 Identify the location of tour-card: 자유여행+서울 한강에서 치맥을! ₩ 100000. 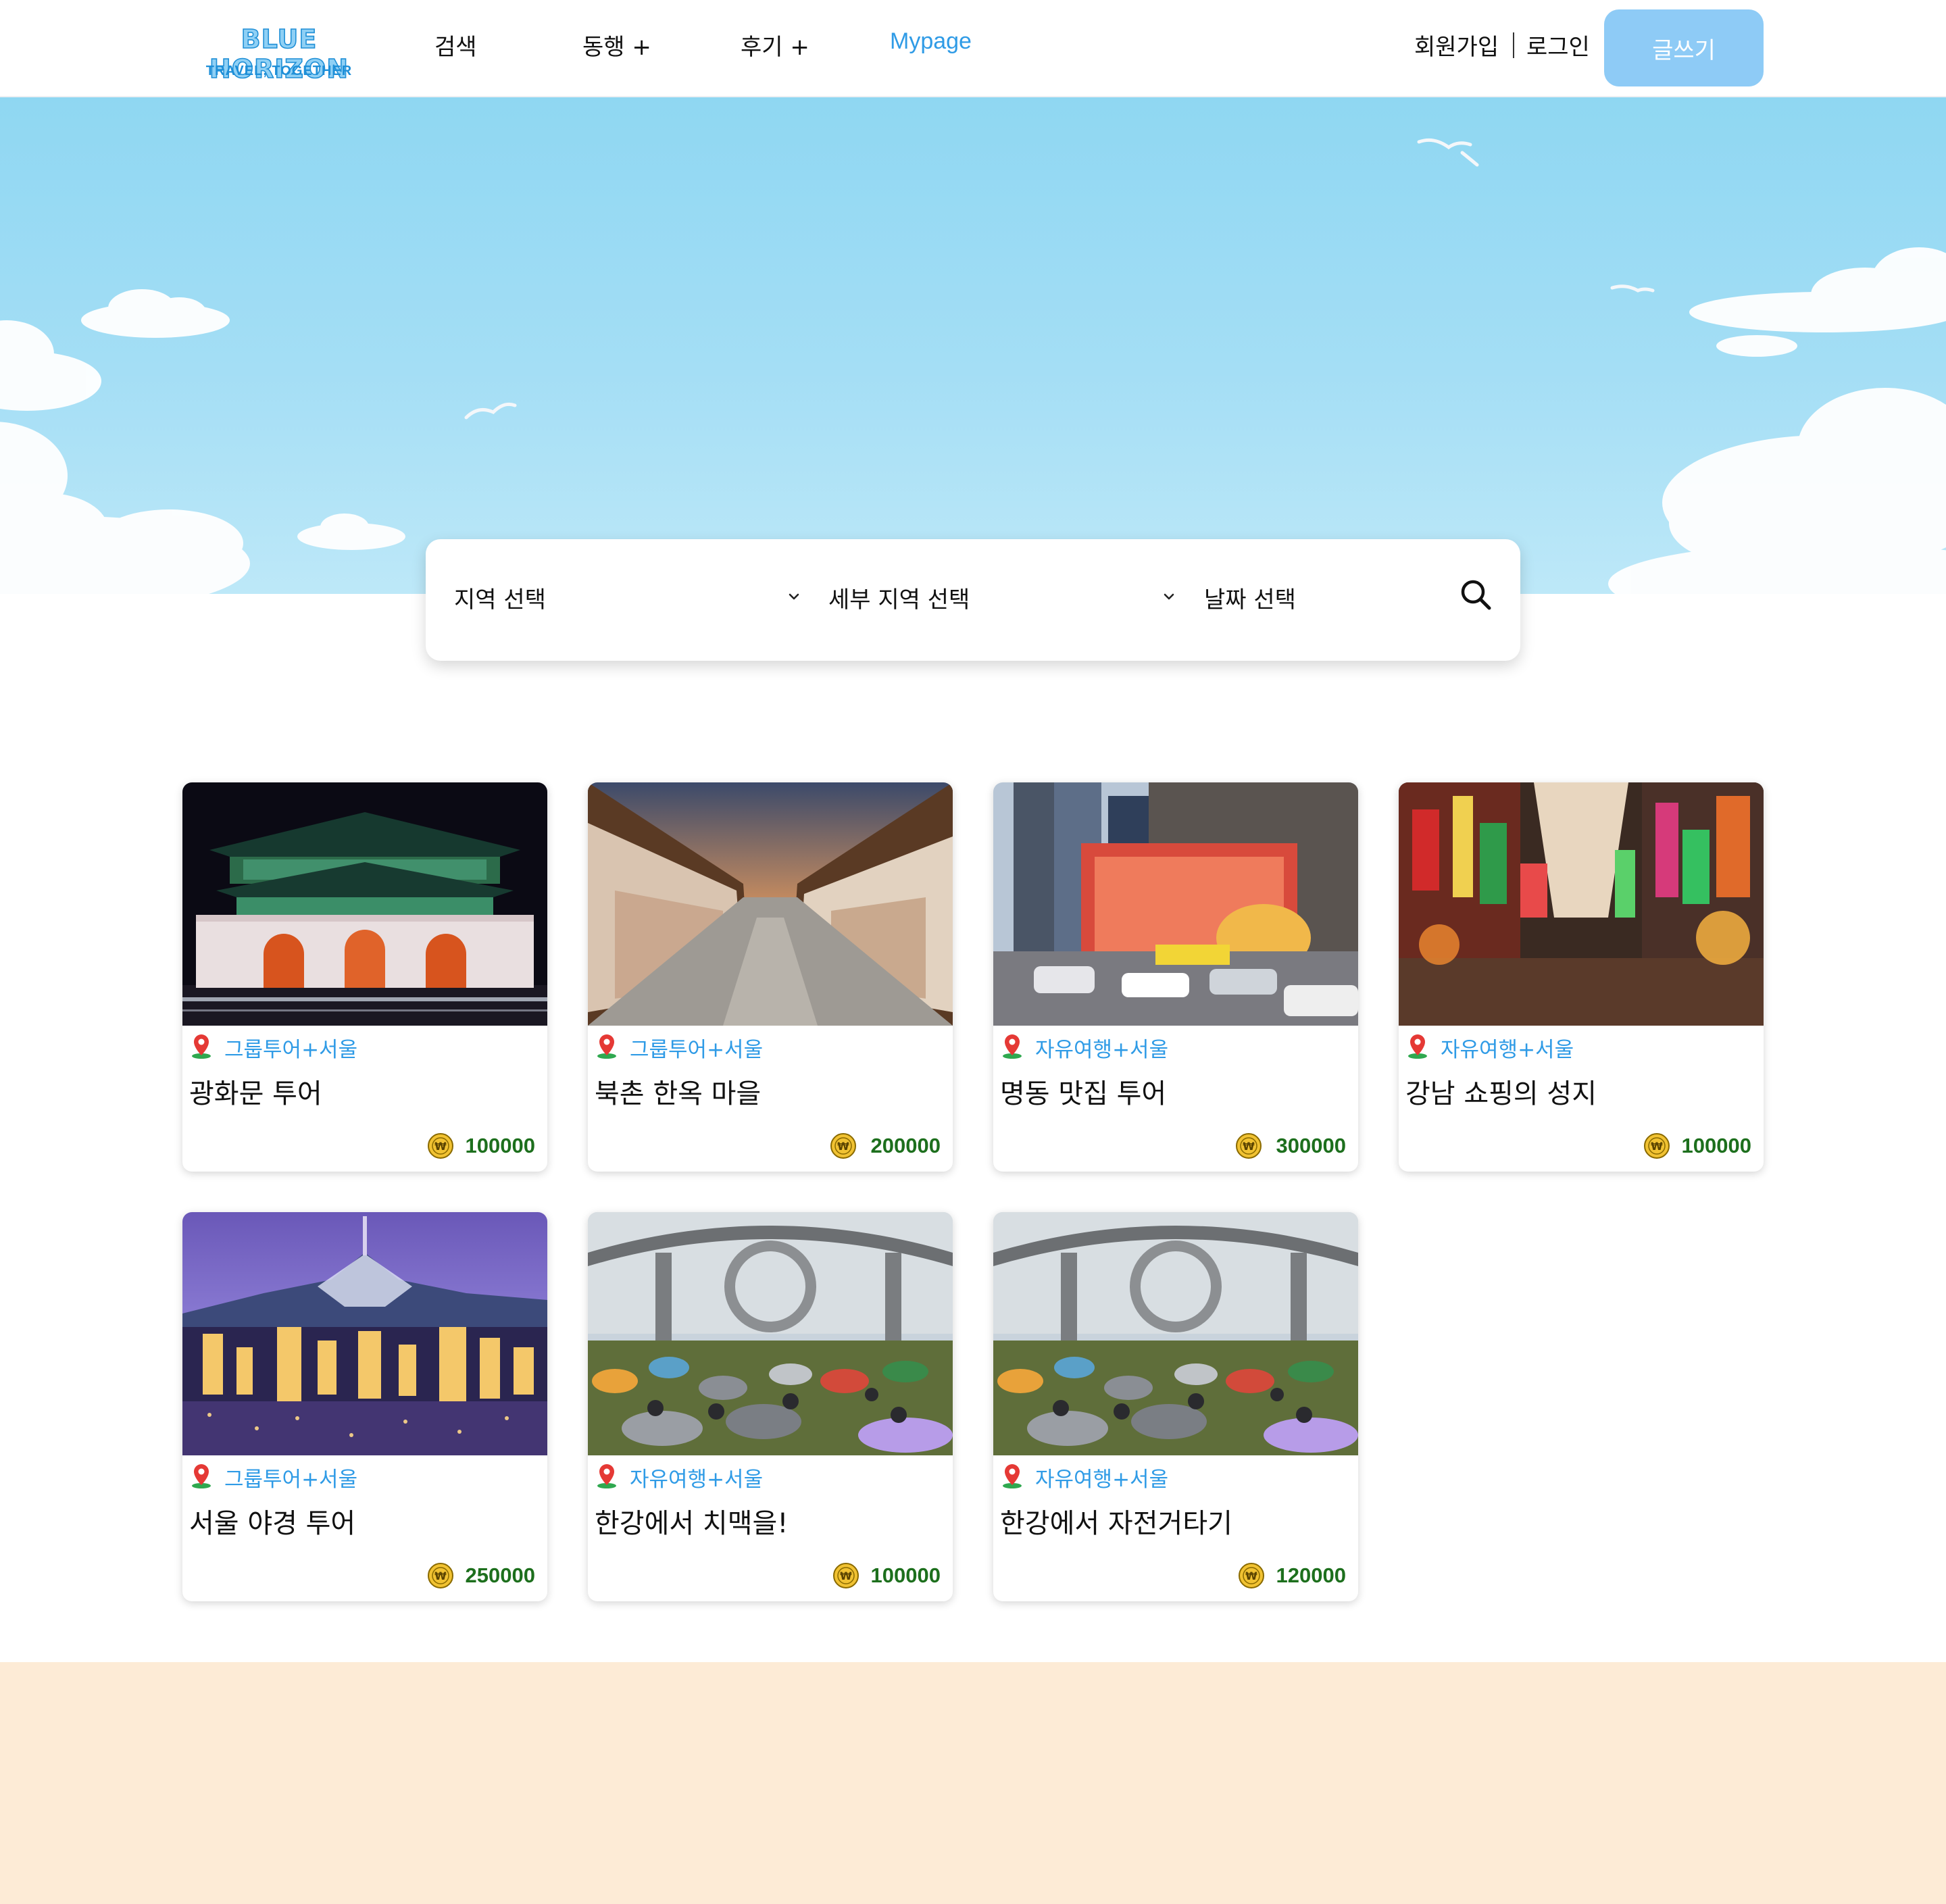
(770, 1407).